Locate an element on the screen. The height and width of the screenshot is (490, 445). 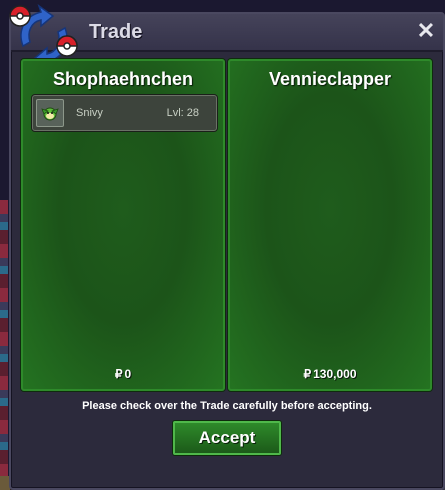
pokemon-name: Snivy is located at coordinates (89, 113).